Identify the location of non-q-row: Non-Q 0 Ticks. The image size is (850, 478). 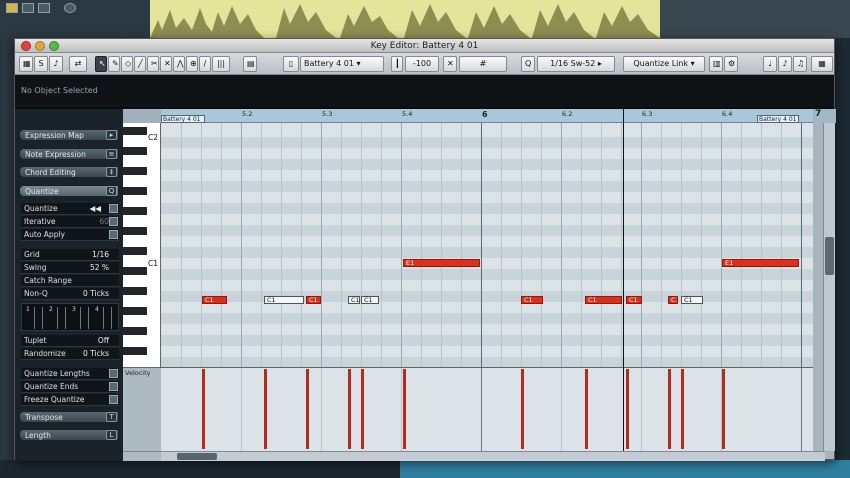
(70, 294).